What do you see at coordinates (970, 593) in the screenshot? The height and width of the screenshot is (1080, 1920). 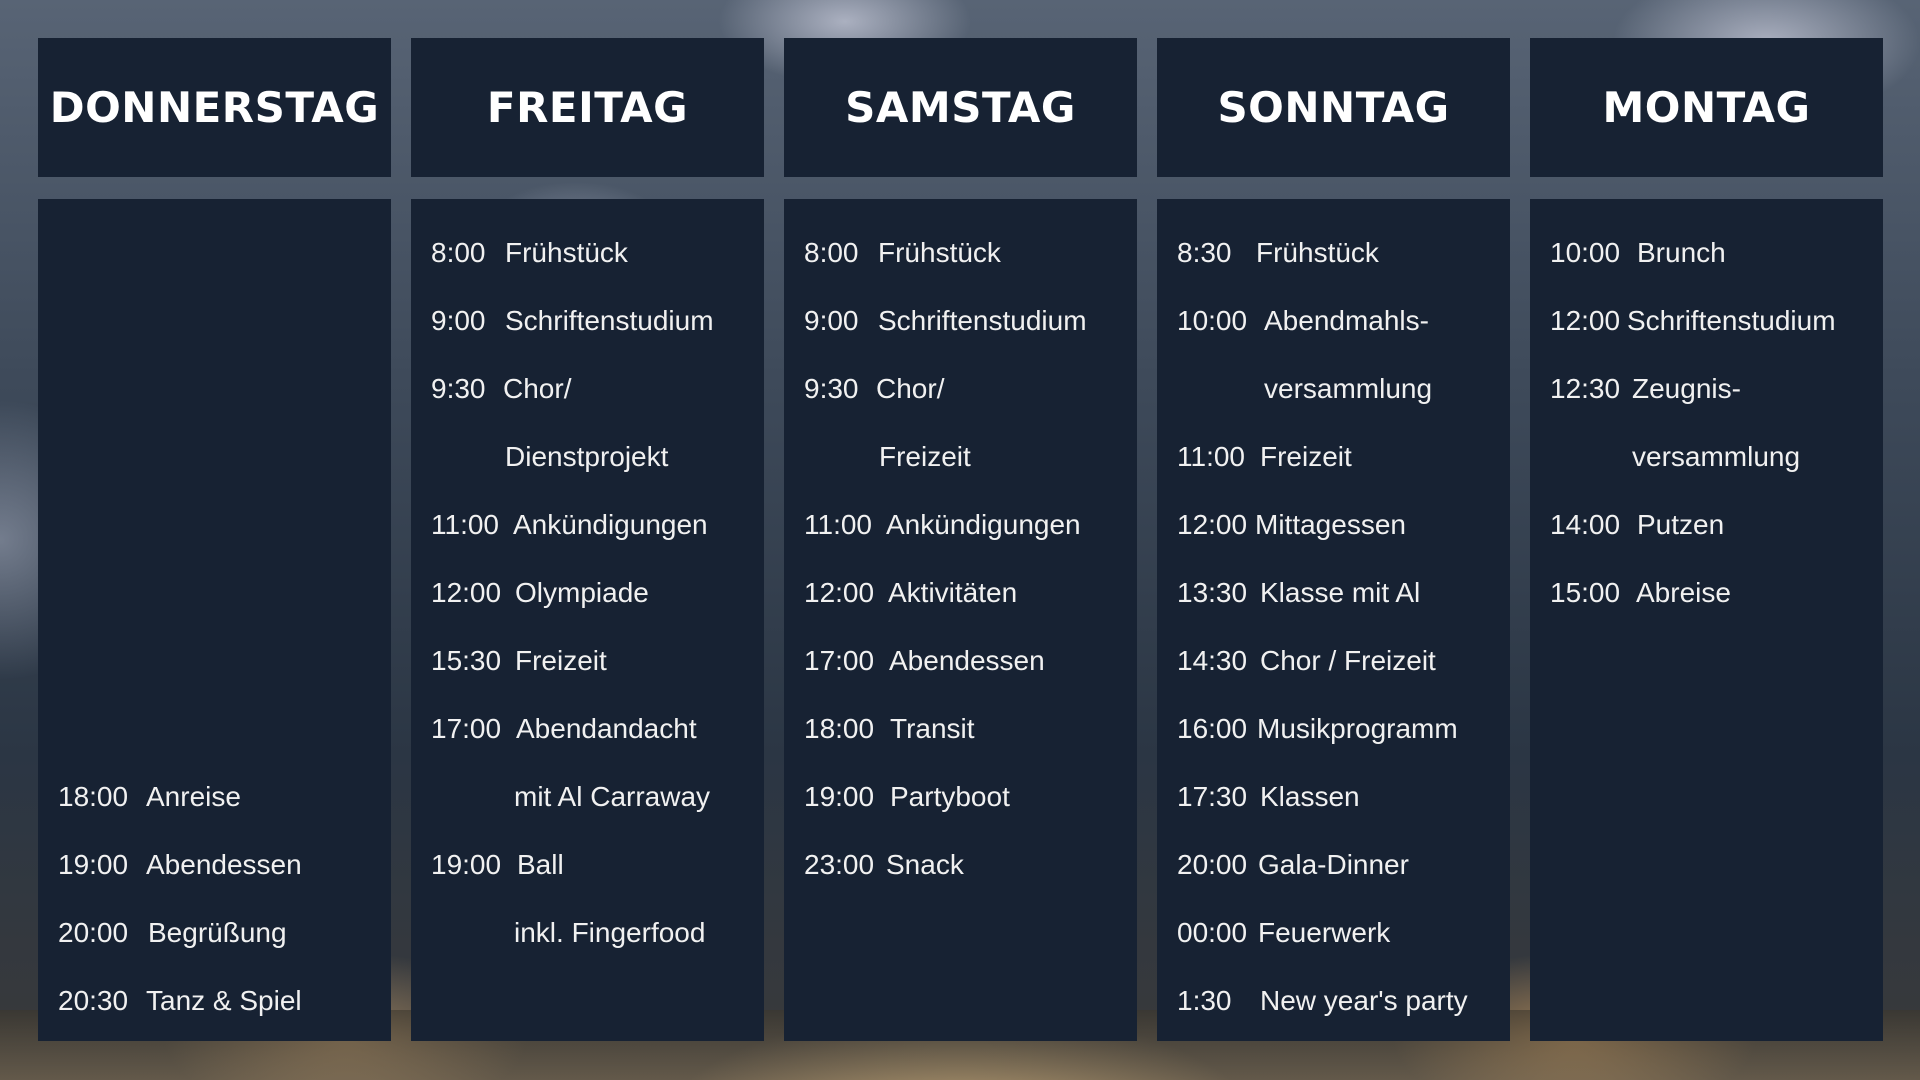 I see `schedule-entry: 12:00 Aktivitäten` at bounding box center [970, 593].